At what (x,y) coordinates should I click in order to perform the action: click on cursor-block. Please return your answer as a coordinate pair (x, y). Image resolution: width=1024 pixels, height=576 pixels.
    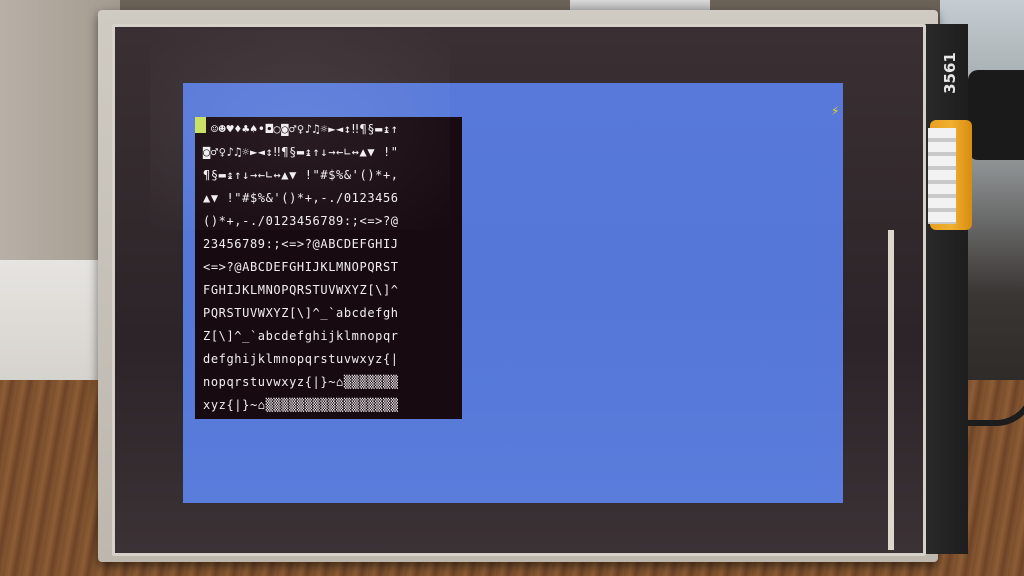
    Looking at the image, I should click on (200, 125).